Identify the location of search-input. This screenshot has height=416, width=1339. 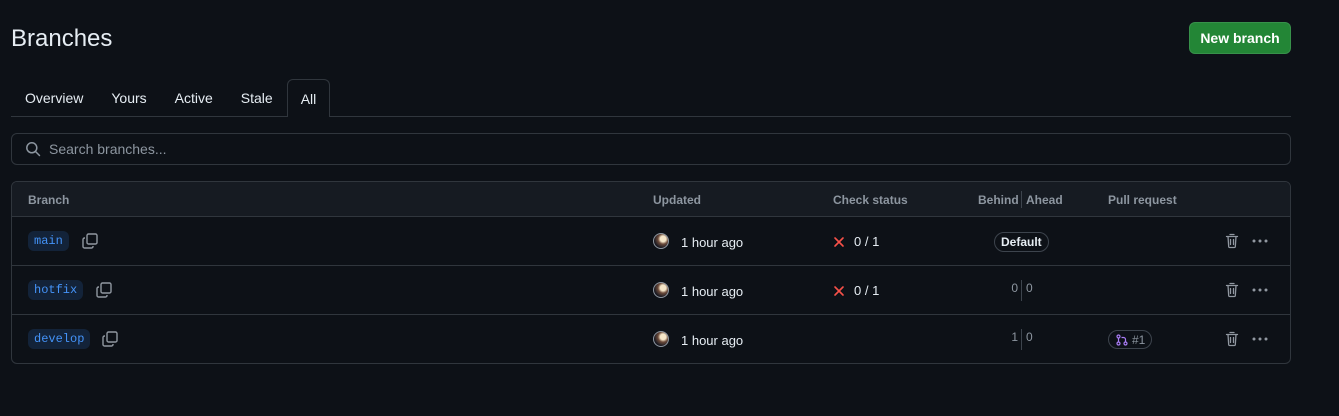
(665, 149).